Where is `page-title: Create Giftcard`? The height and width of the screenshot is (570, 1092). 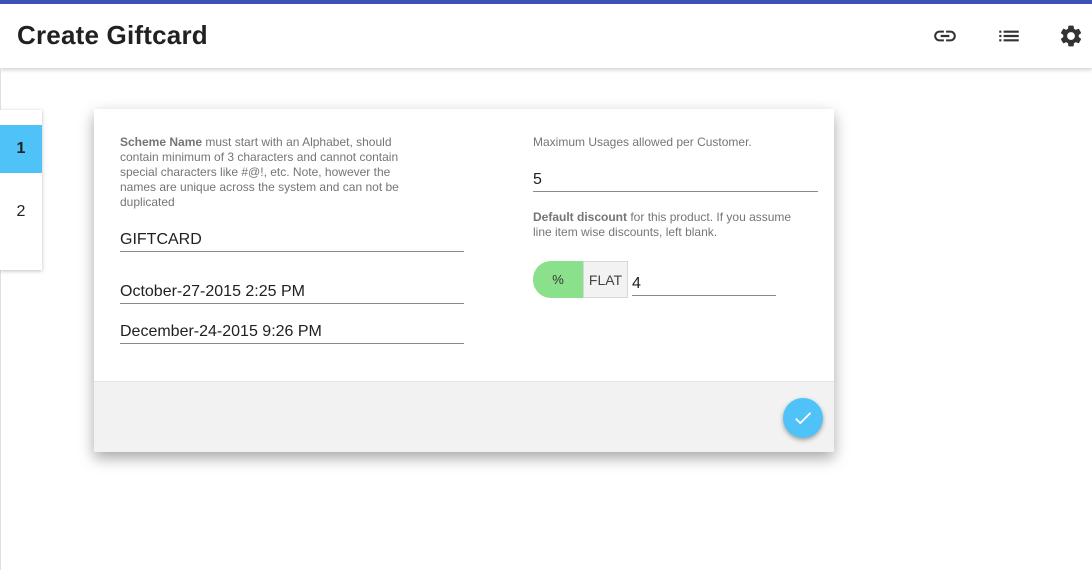 page-title: Create Giftcard is located at coordinates (112, 35).